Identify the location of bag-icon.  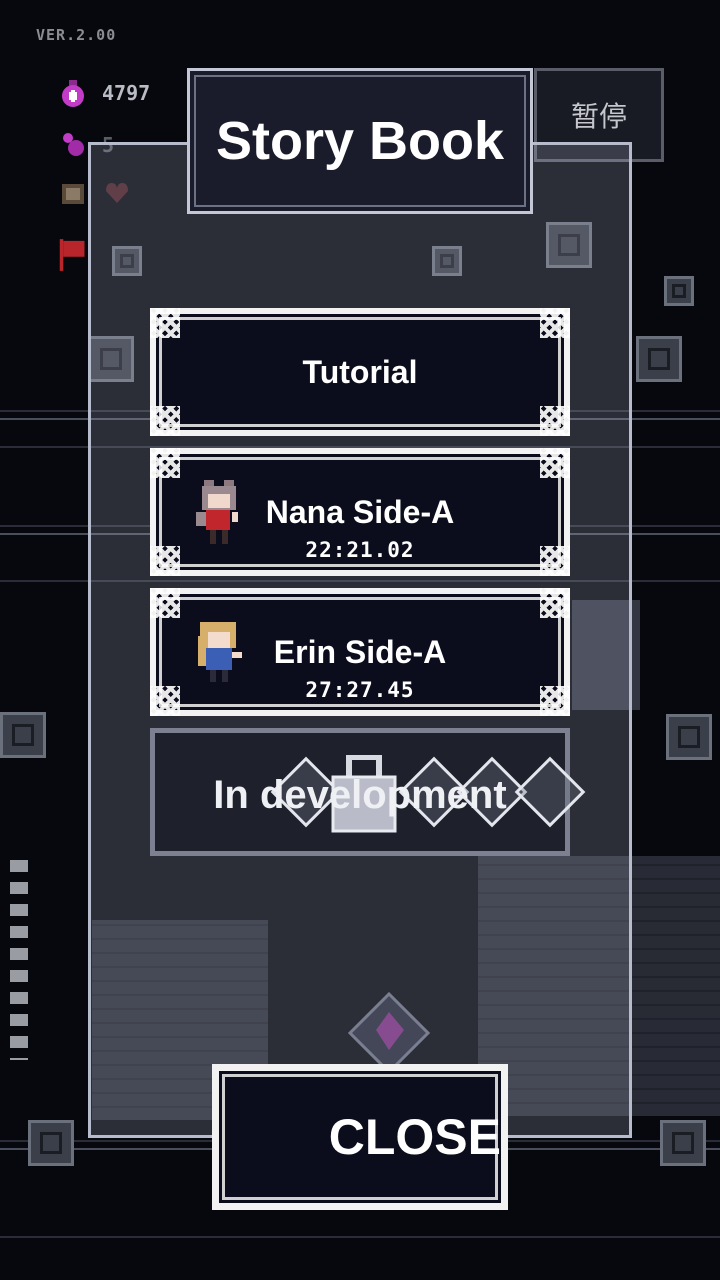
(73, 193).